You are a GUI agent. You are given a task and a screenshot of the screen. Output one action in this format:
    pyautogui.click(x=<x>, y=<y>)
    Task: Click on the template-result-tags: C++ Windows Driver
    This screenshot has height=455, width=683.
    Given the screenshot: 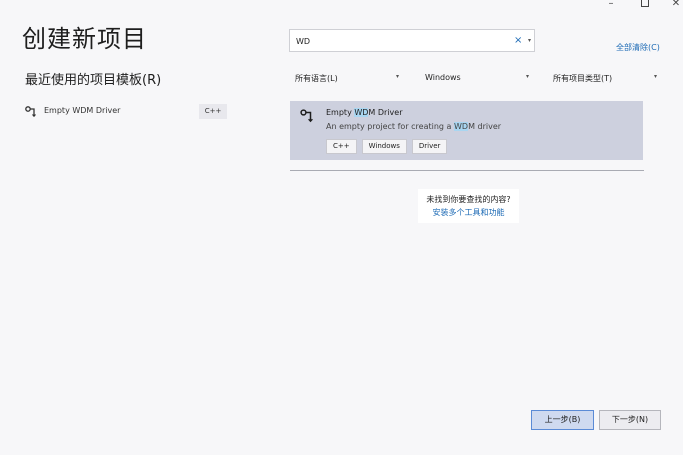 What is the action you would take?
    pyautogui.click(x=387, y=146)
    